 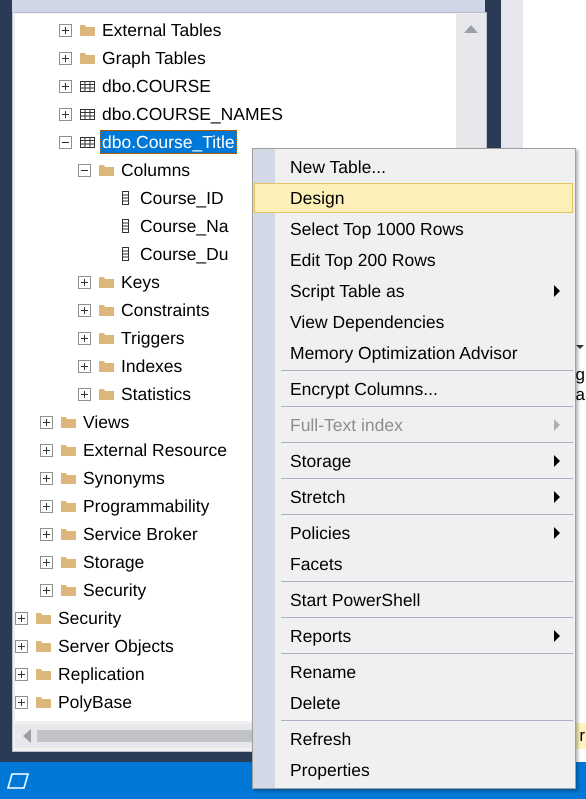 What do you see at coordinates (116, 646) in the screenshot?
I see `tree-item: Server Objects` at bounding box center [116, 646].